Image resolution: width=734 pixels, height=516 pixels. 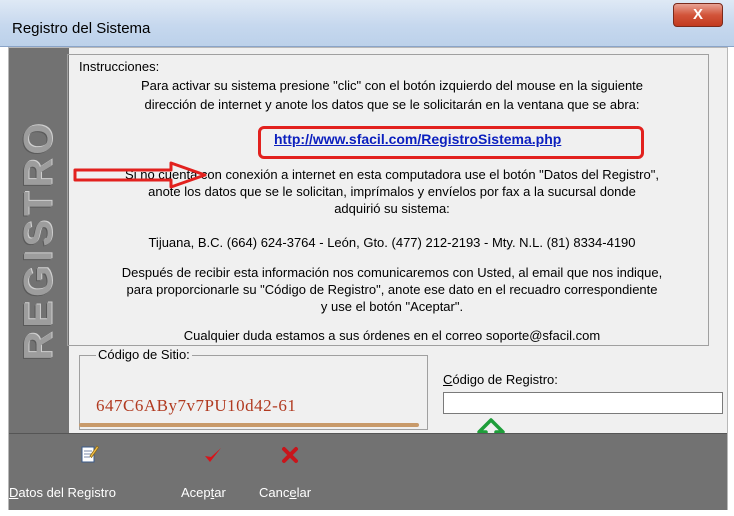 I want to click on aceptar-label: Aceptar, so click(x=203, y=492).